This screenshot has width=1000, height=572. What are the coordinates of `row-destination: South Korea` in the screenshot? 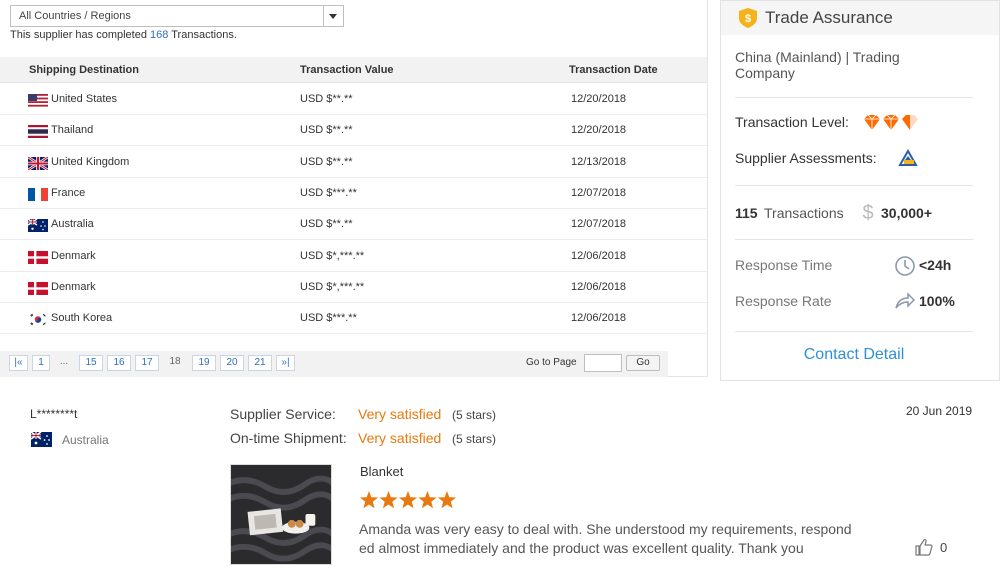 It's located at (82, 318).